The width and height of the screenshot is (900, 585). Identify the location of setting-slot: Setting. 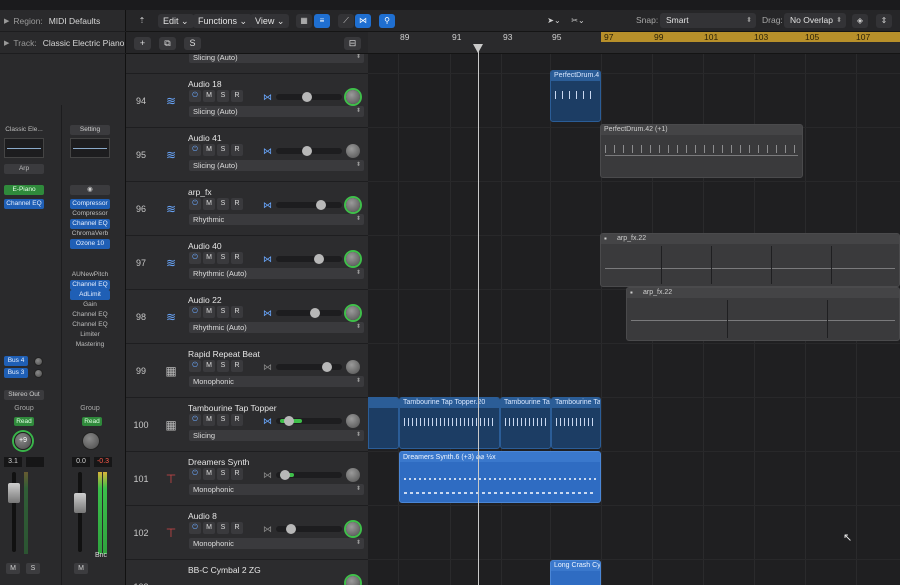
(90, 130).